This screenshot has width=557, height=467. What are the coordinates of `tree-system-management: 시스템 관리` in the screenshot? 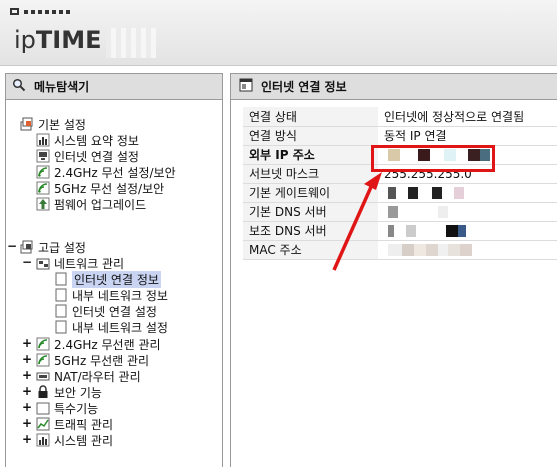 It's located at (74, 440).